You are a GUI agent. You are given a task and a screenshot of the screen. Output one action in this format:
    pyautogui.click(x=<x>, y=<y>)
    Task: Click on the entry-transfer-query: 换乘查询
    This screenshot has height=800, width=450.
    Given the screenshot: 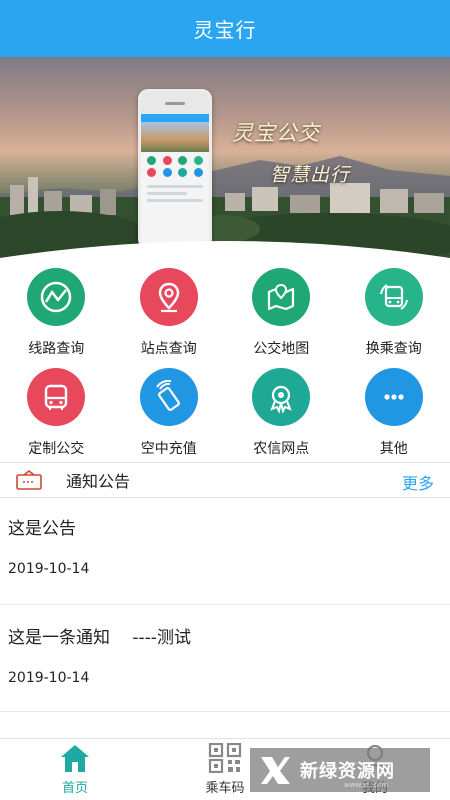 What is the action you would take?
    pyautogui.click(x=394, y=312)
    